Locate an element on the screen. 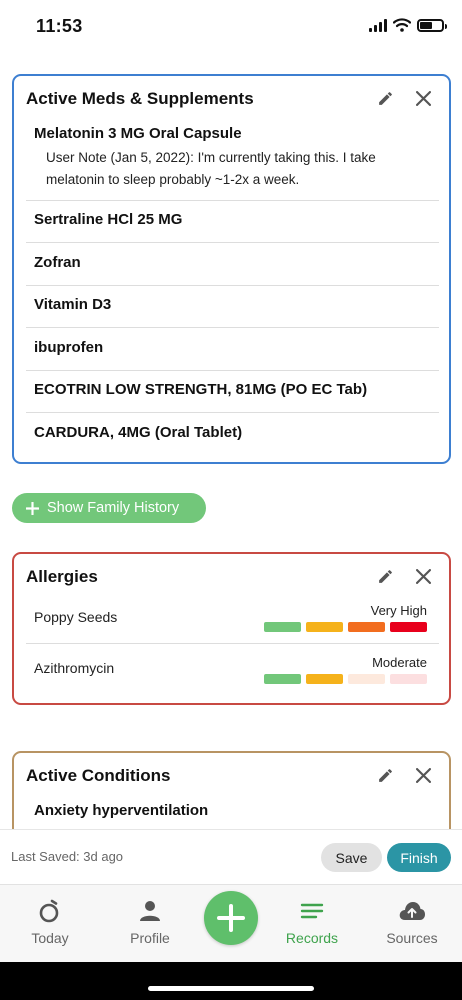 The width and height of the screenshot is (462, 1000). tab-profile: Profile is located at coordinates (150, 924).